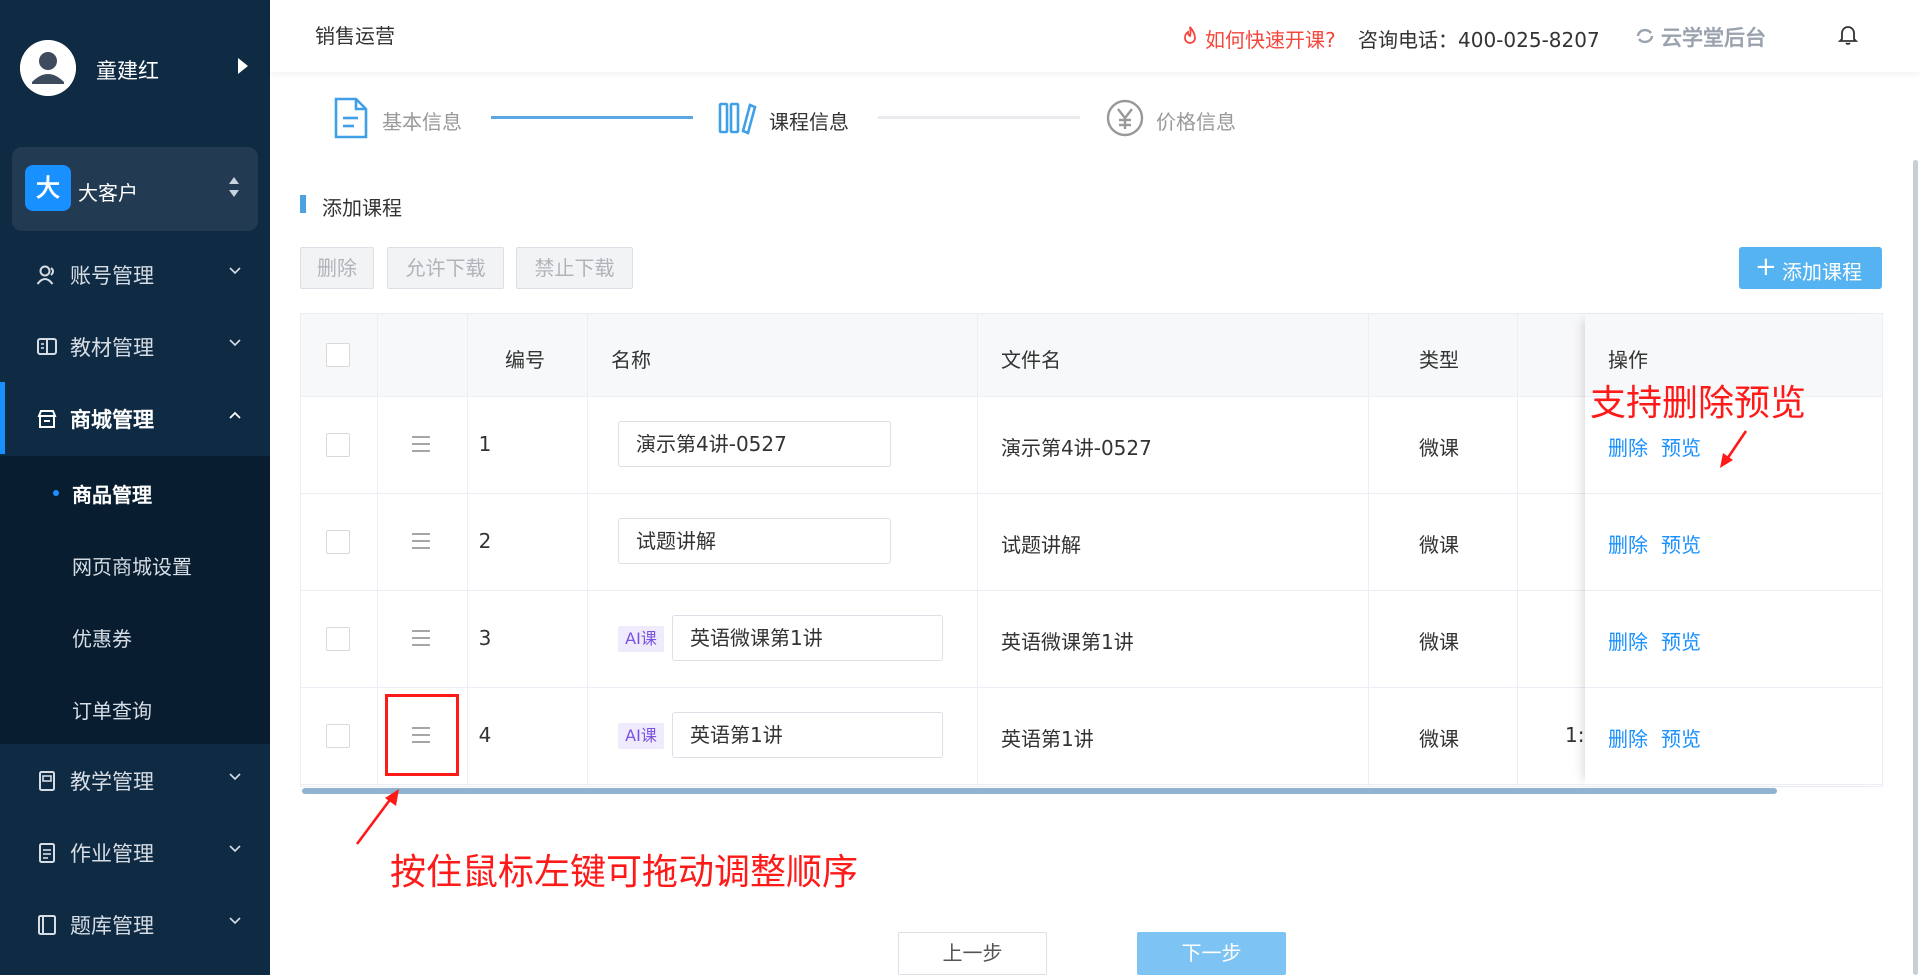  Describe the element at coordinates (351, 118) in the screenshot. I see `document-icon` at that location.